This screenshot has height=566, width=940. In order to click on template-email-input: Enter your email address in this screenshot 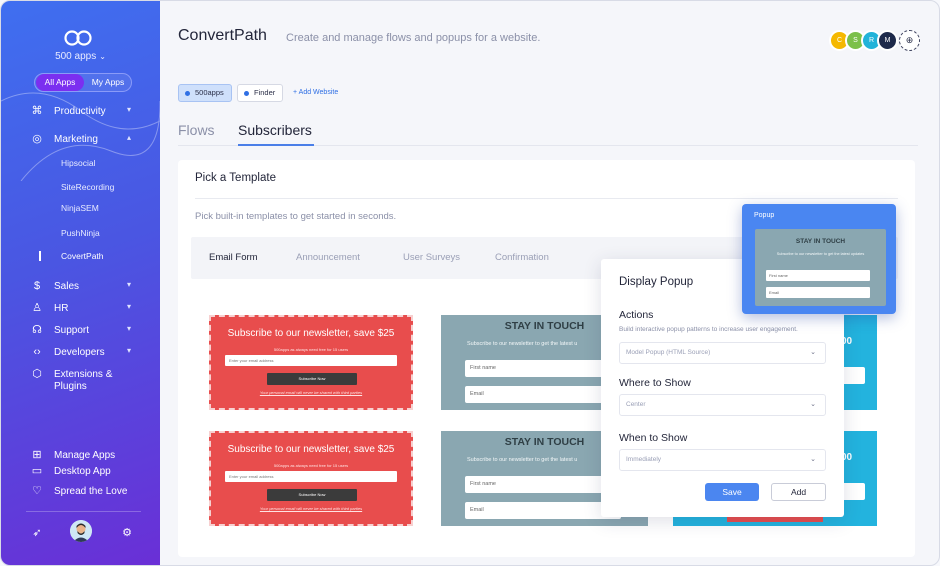, I will do `click(311, 476)`.